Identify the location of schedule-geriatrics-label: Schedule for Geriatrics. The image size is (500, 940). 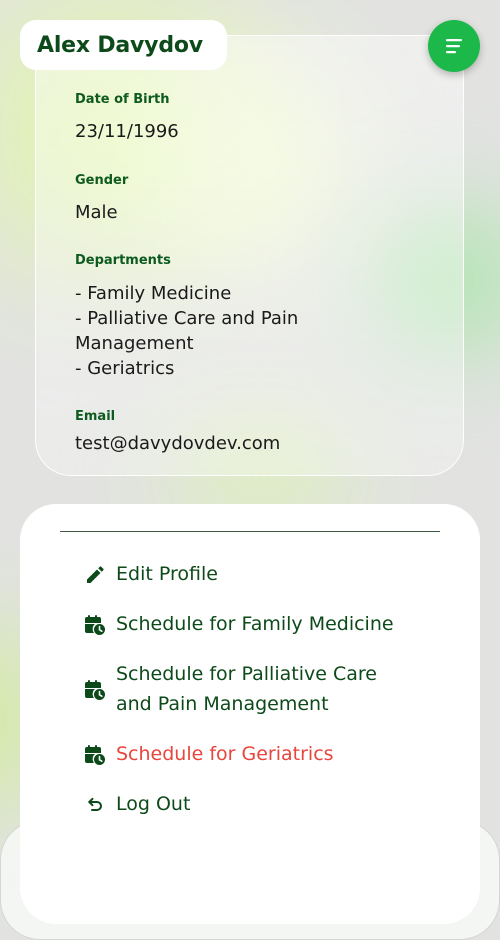
(225, 754).